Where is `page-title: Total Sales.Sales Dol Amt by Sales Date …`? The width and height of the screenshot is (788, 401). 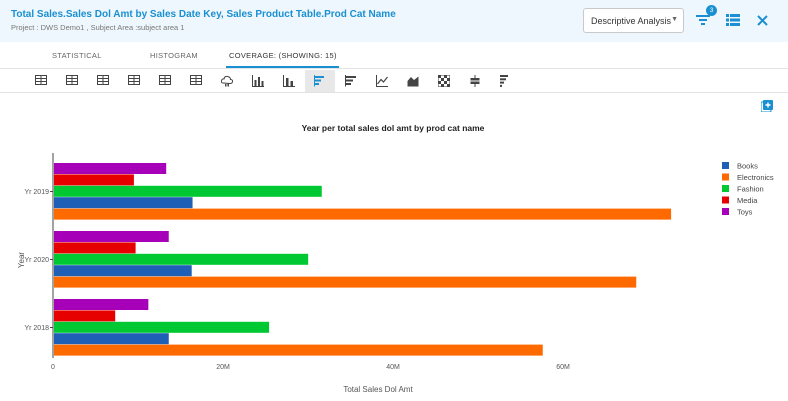
page-title: Total Sales.Sales Dol Amt by Sales Date … is located at coordinates (203, 14).